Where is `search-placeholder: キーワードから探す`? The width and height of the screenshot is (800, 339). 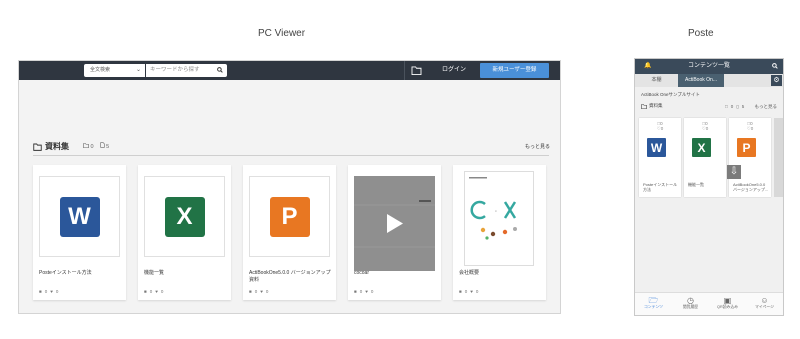 search-placeholder: キーワードから探す is located at coordinates (175, 70).